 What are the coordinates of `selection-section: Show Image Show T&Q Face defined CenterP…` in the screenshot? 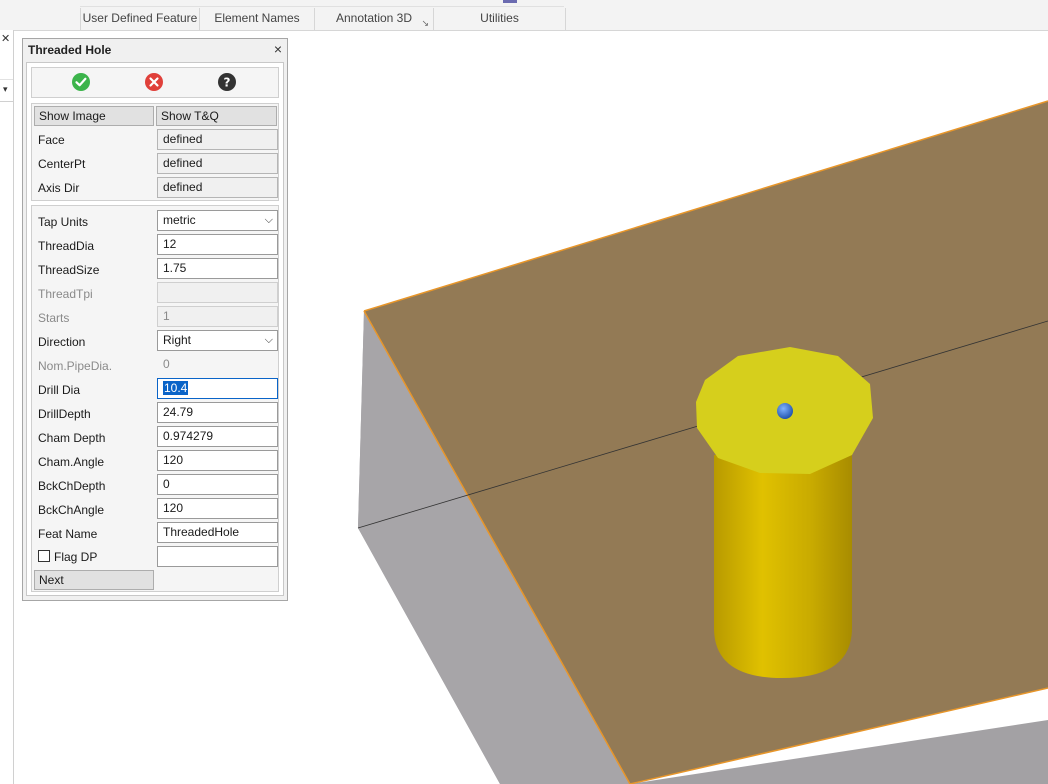 It's located at (155, 152).